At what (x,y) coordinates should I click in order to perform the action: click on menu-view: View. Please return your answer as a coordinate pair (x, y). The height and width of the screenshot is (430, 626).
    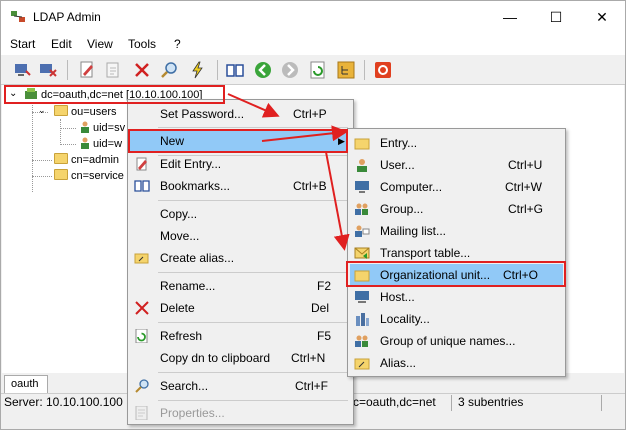
    Looking at the image, I should click on (100, 44).